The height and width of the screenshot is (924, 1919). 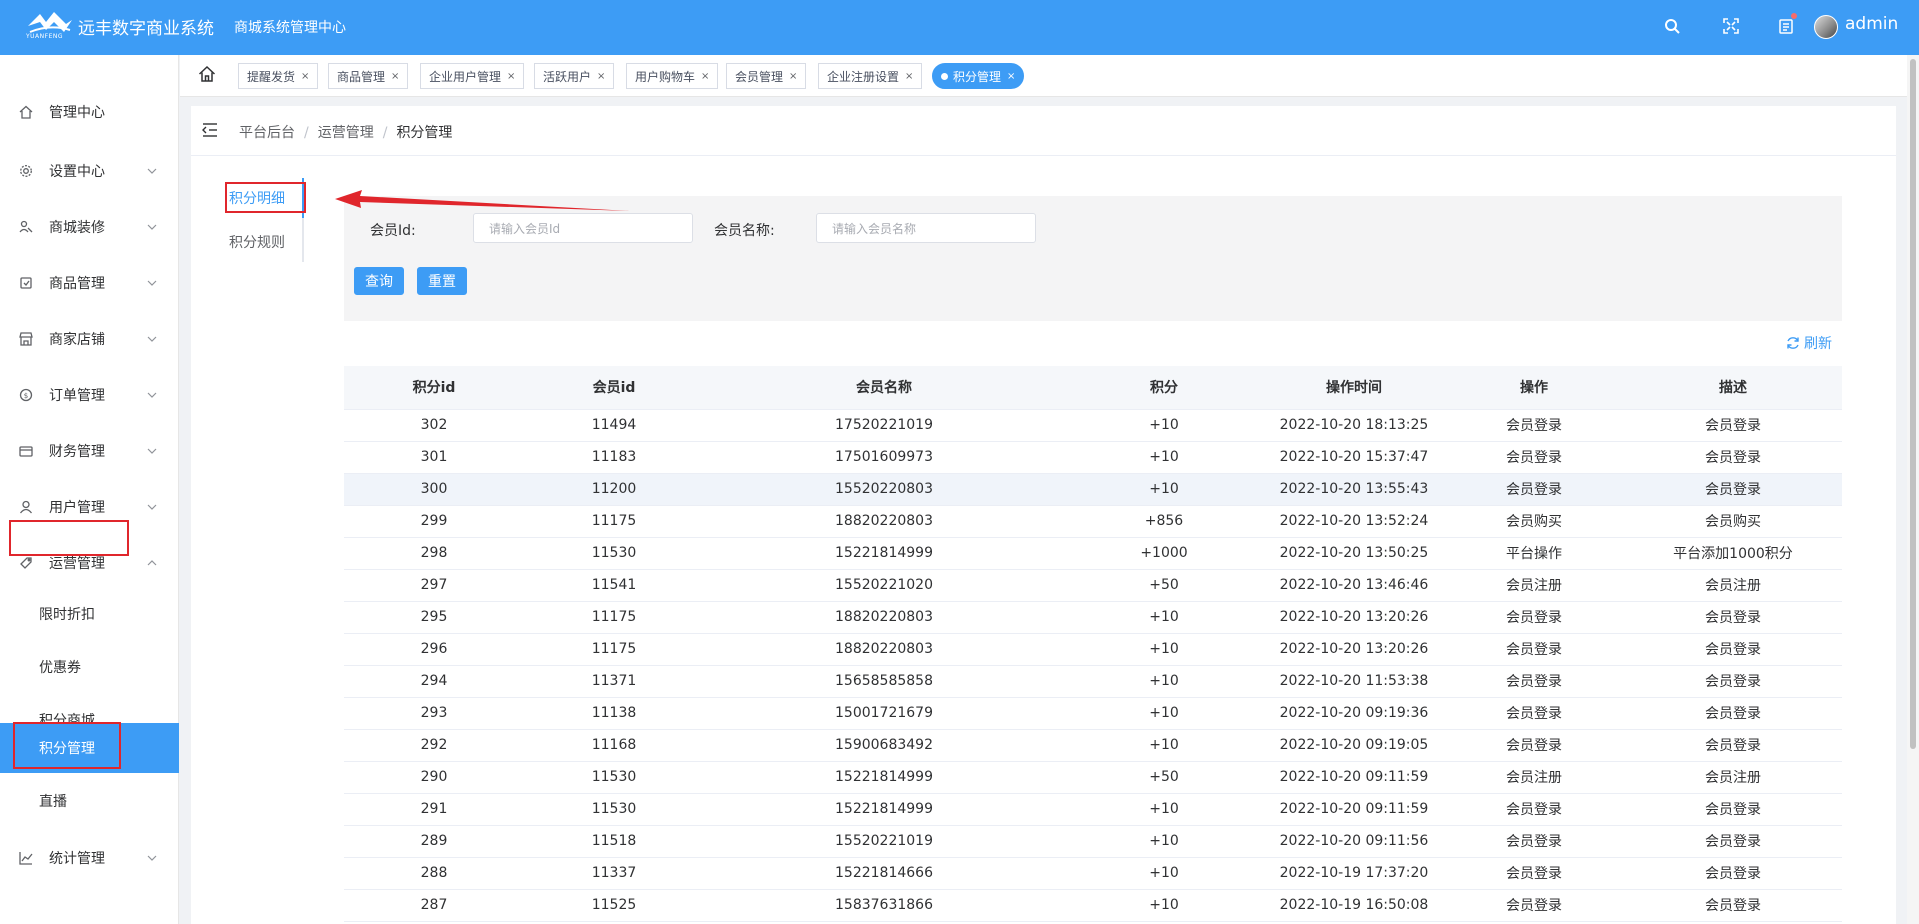 I want to click on username: admin, so click(x=1871, y=24).